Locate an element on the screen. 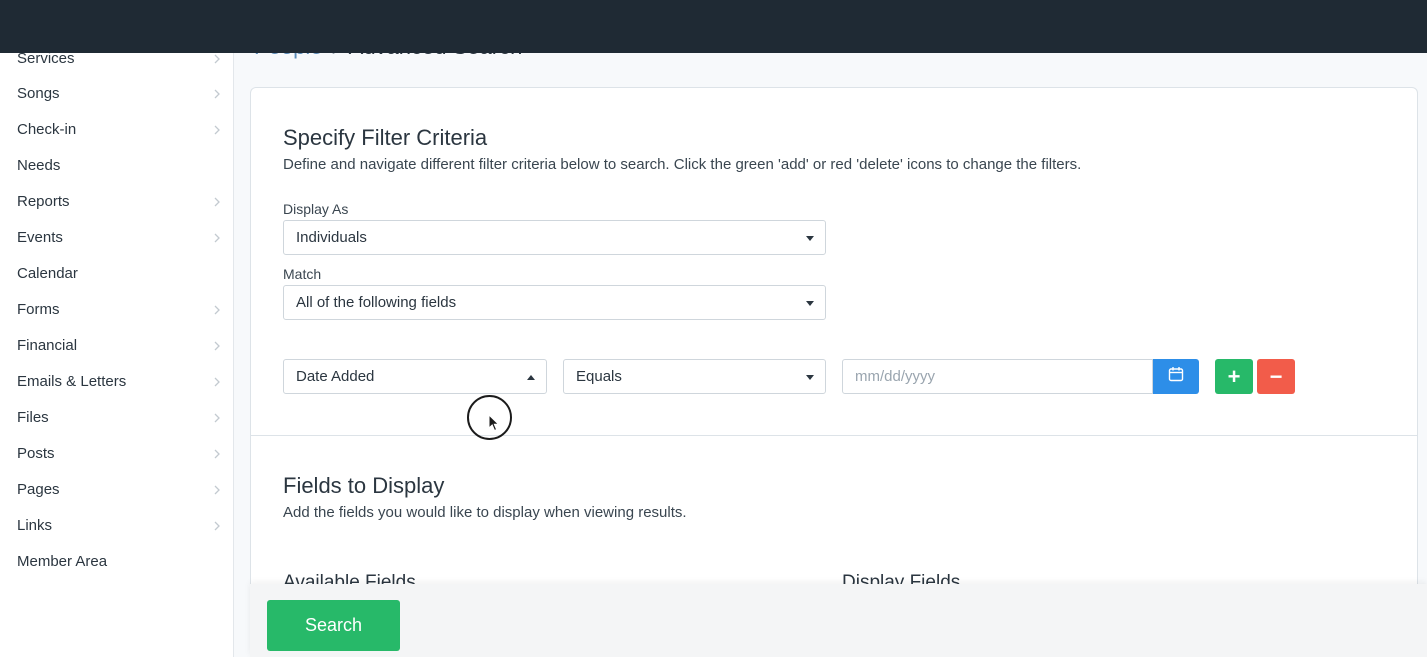  sidebar-item-check-in: Check-in is located at coordinates (116, 129).